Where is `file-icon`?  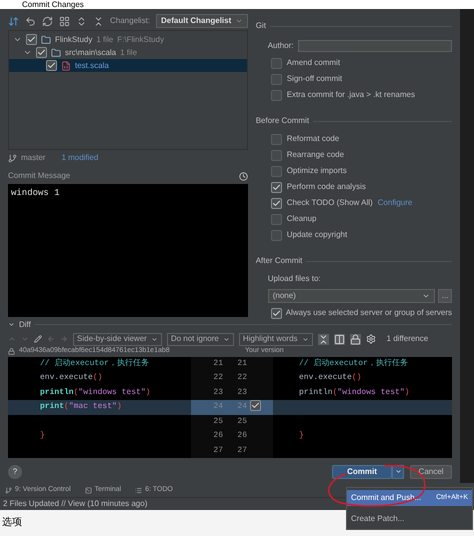
file-icon is located at coordinates (66, 65).